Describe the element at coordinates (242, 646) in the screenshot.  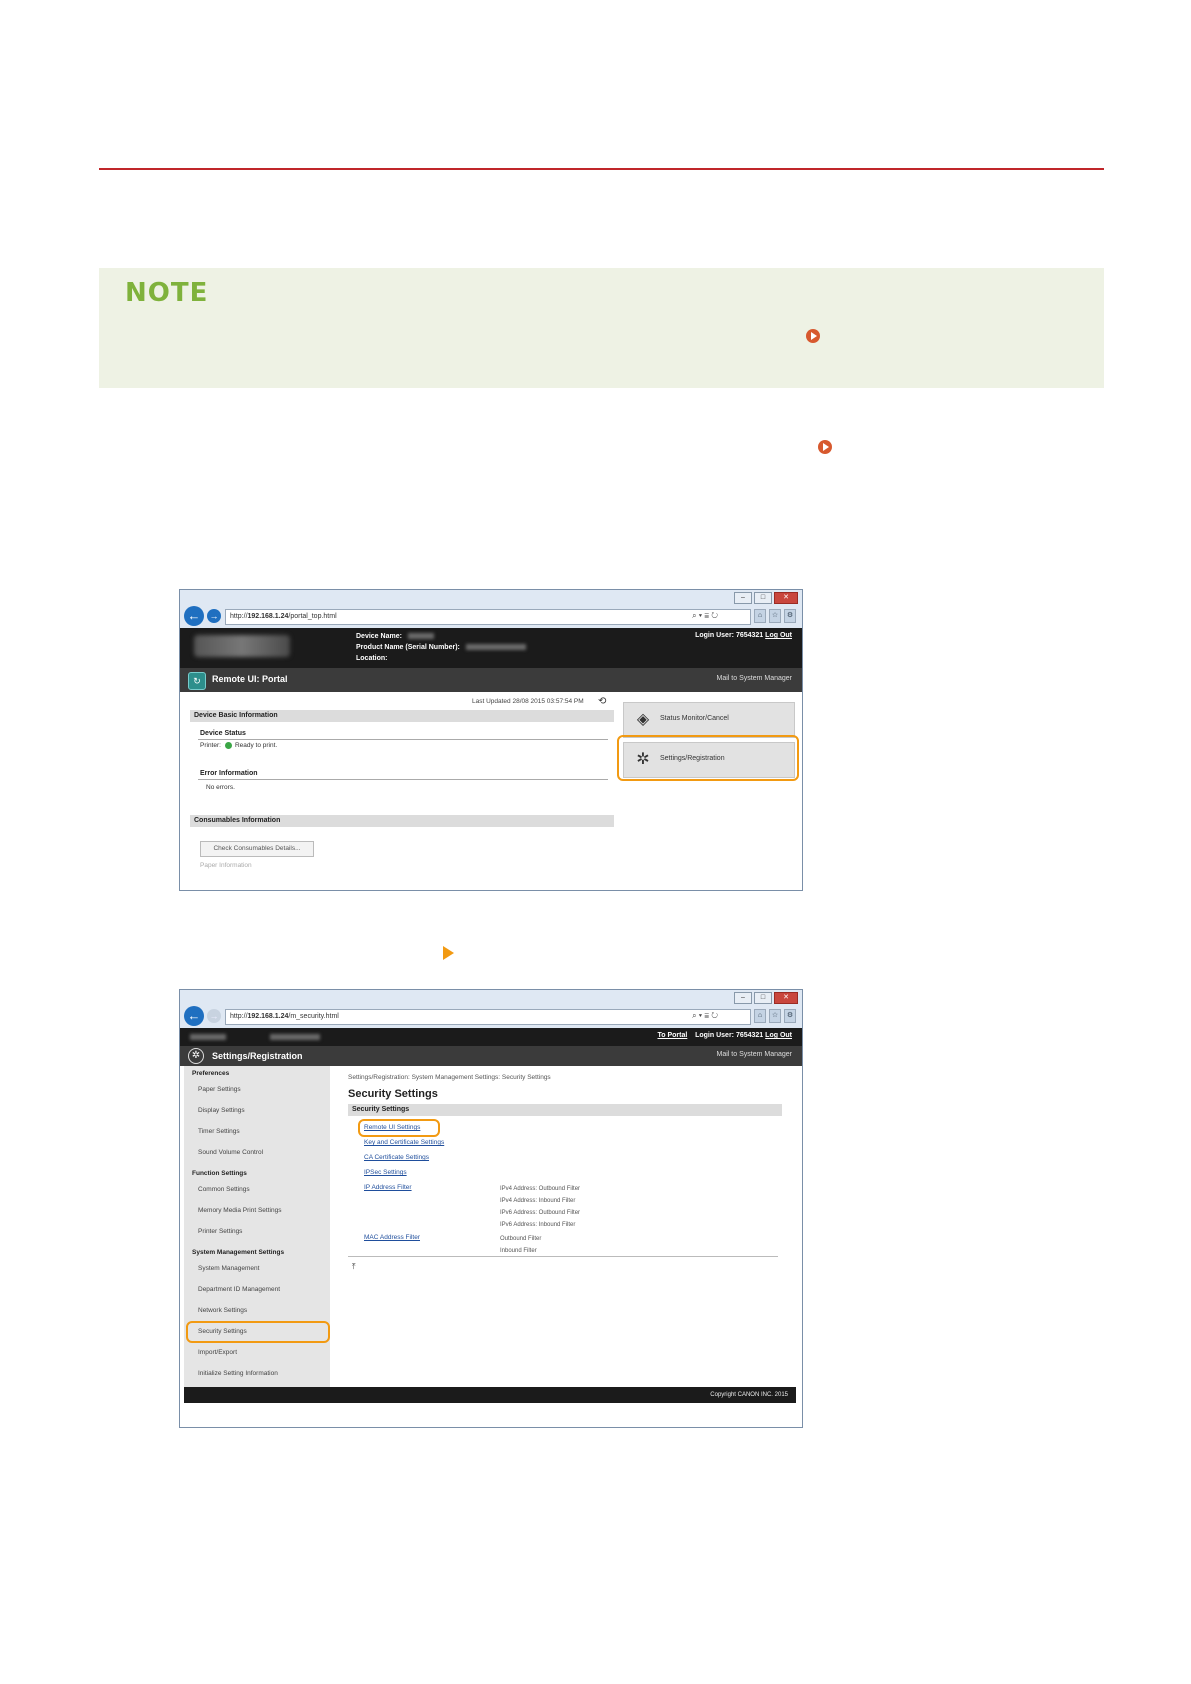
I see `brand-logo` at that location.